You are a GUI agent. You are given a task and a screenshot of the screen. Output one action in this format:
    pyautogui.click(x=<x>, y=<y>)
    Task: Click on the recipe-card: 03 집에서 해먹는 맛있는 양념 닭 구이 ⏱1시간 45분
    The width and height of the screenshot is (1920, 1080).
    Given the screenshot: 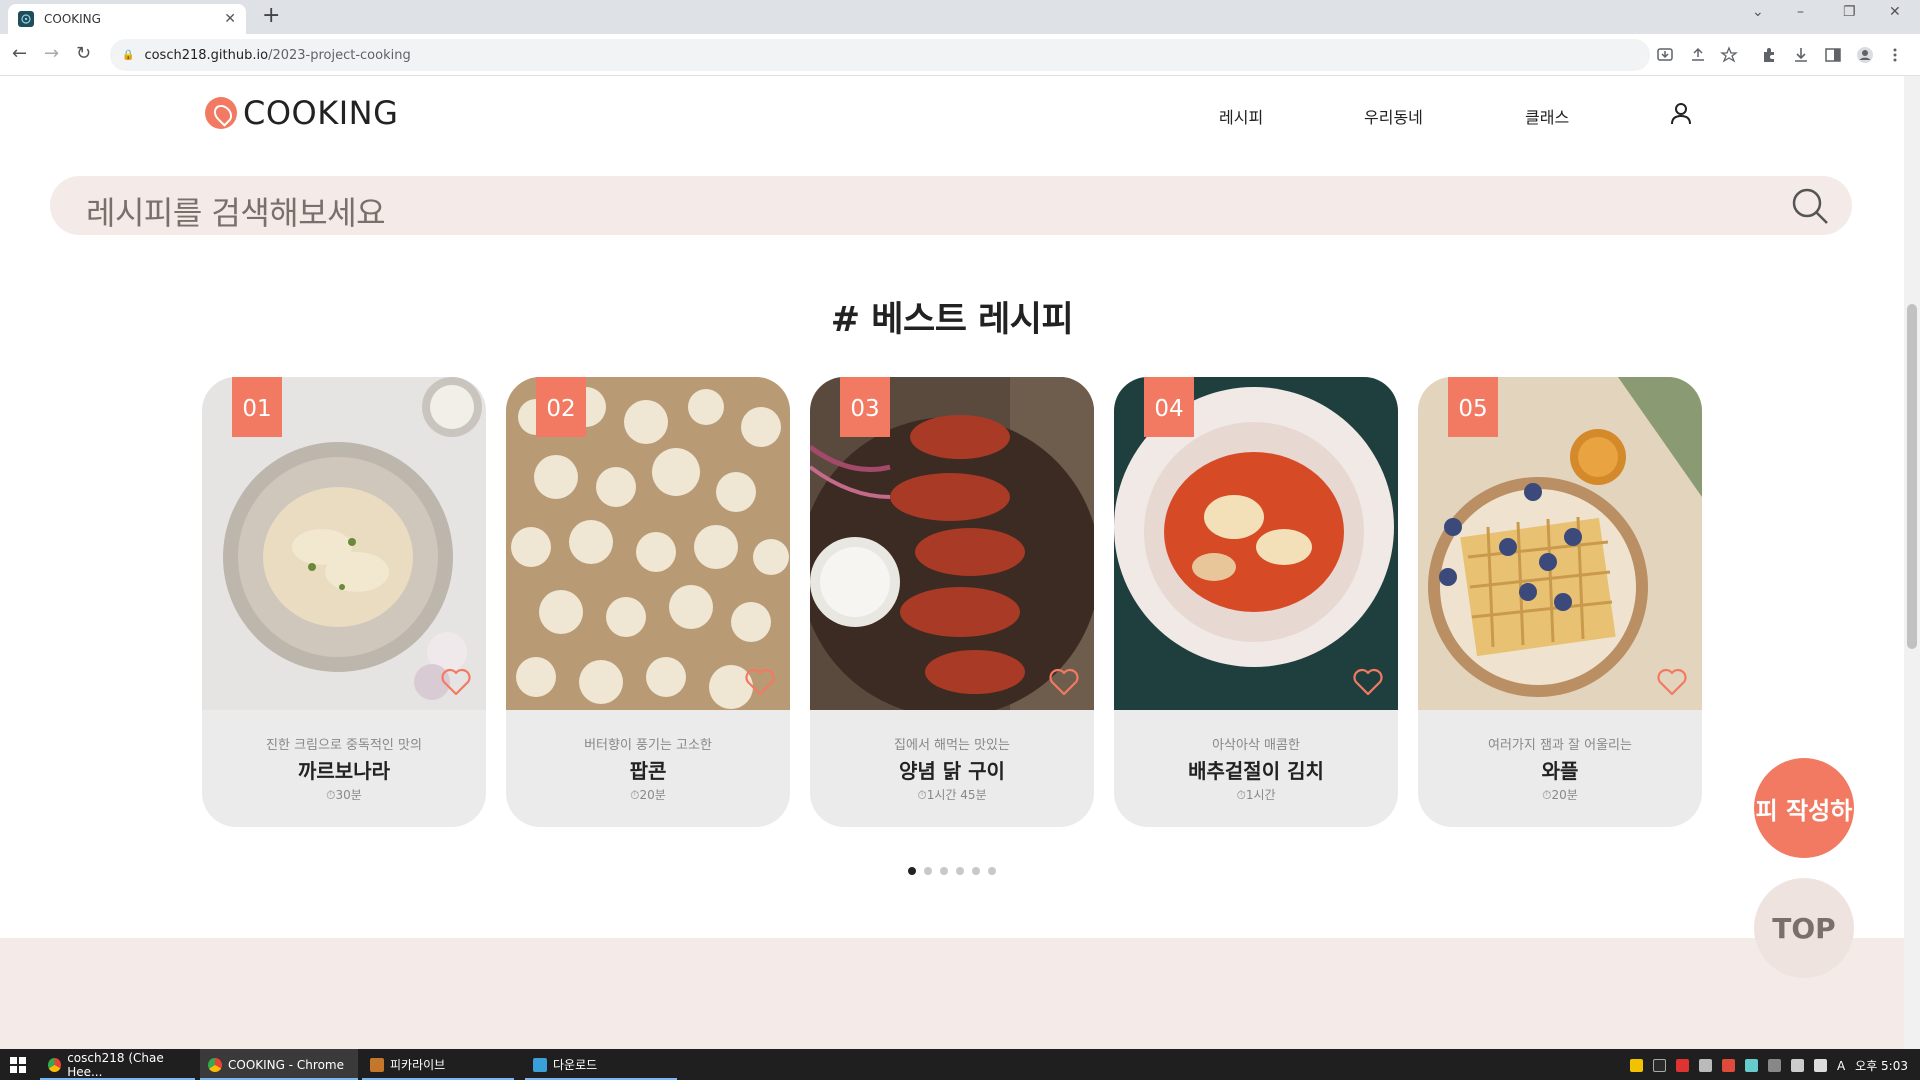 What is the action you would take?
    pyautogui.click(x=952, y=602)
    